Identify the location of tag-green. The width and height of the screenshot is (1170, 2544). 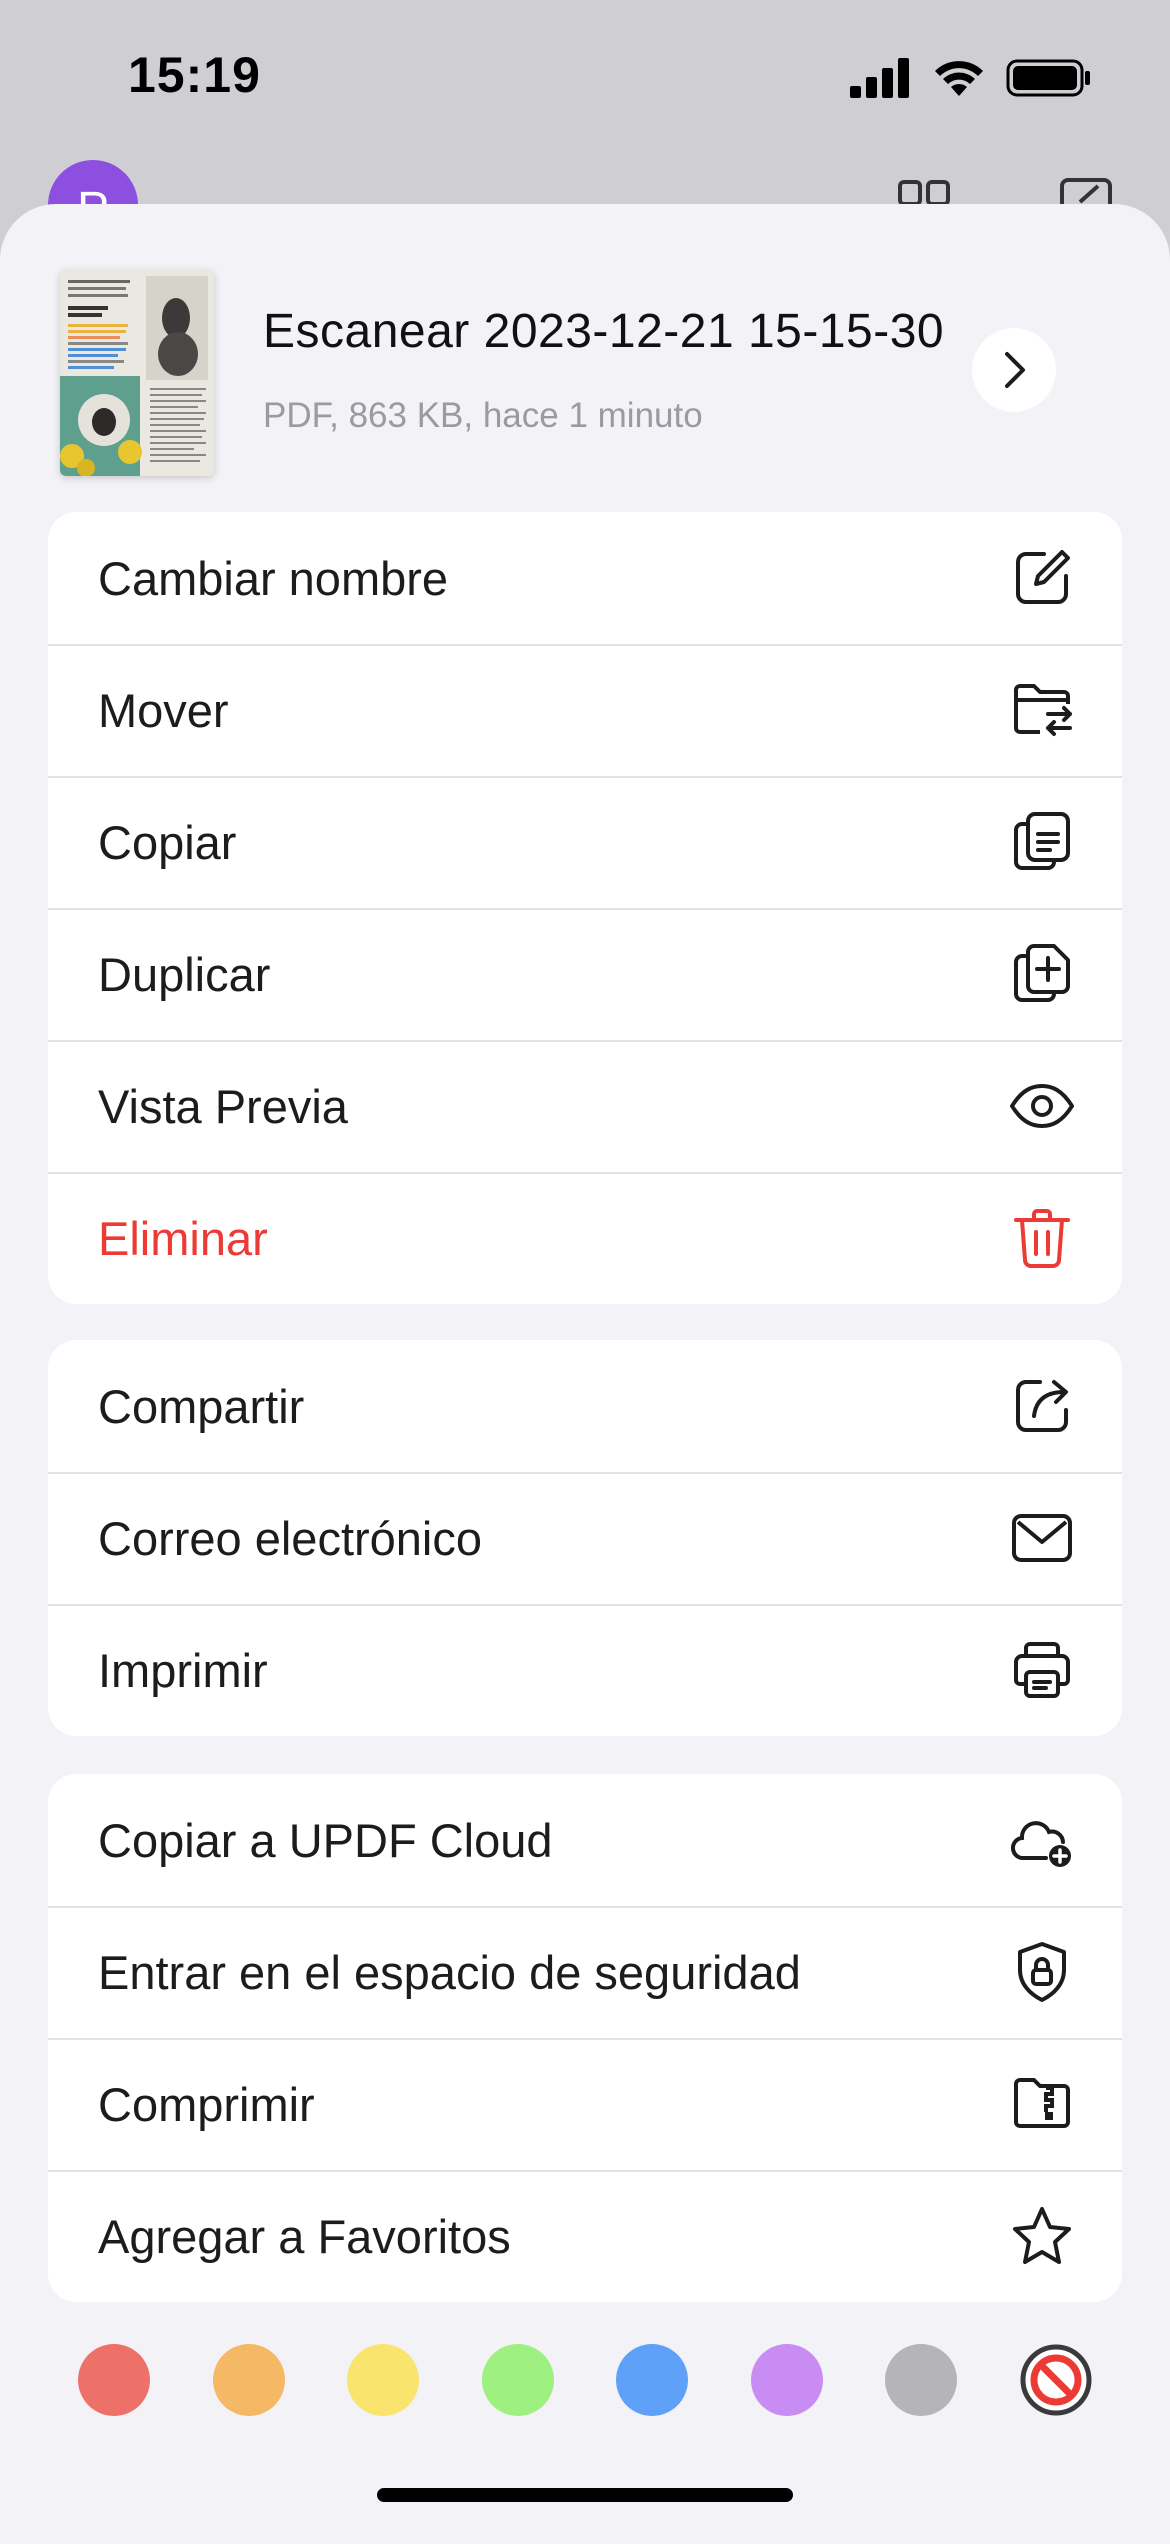
(518, 2380).